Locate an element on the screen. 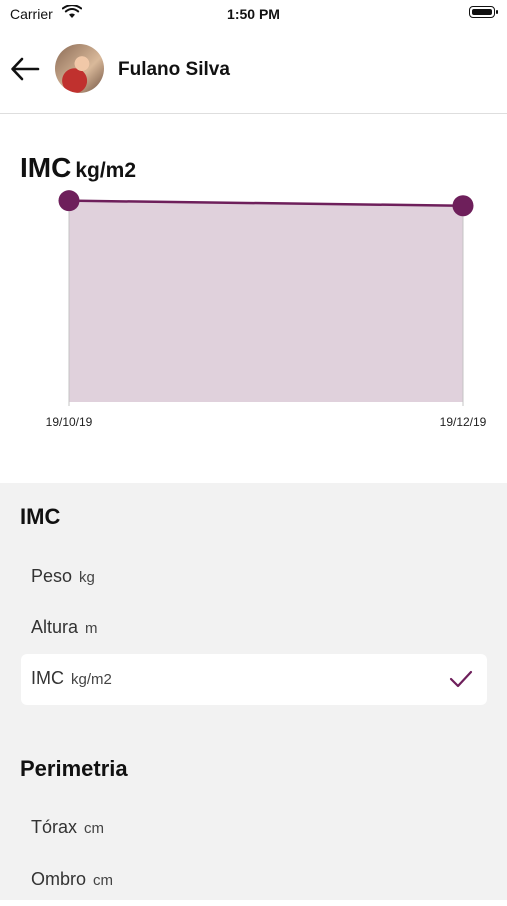 The width and height of the screenshot is (507, 906). status-time: 1:50 PM is located at coordinates (253, 14).